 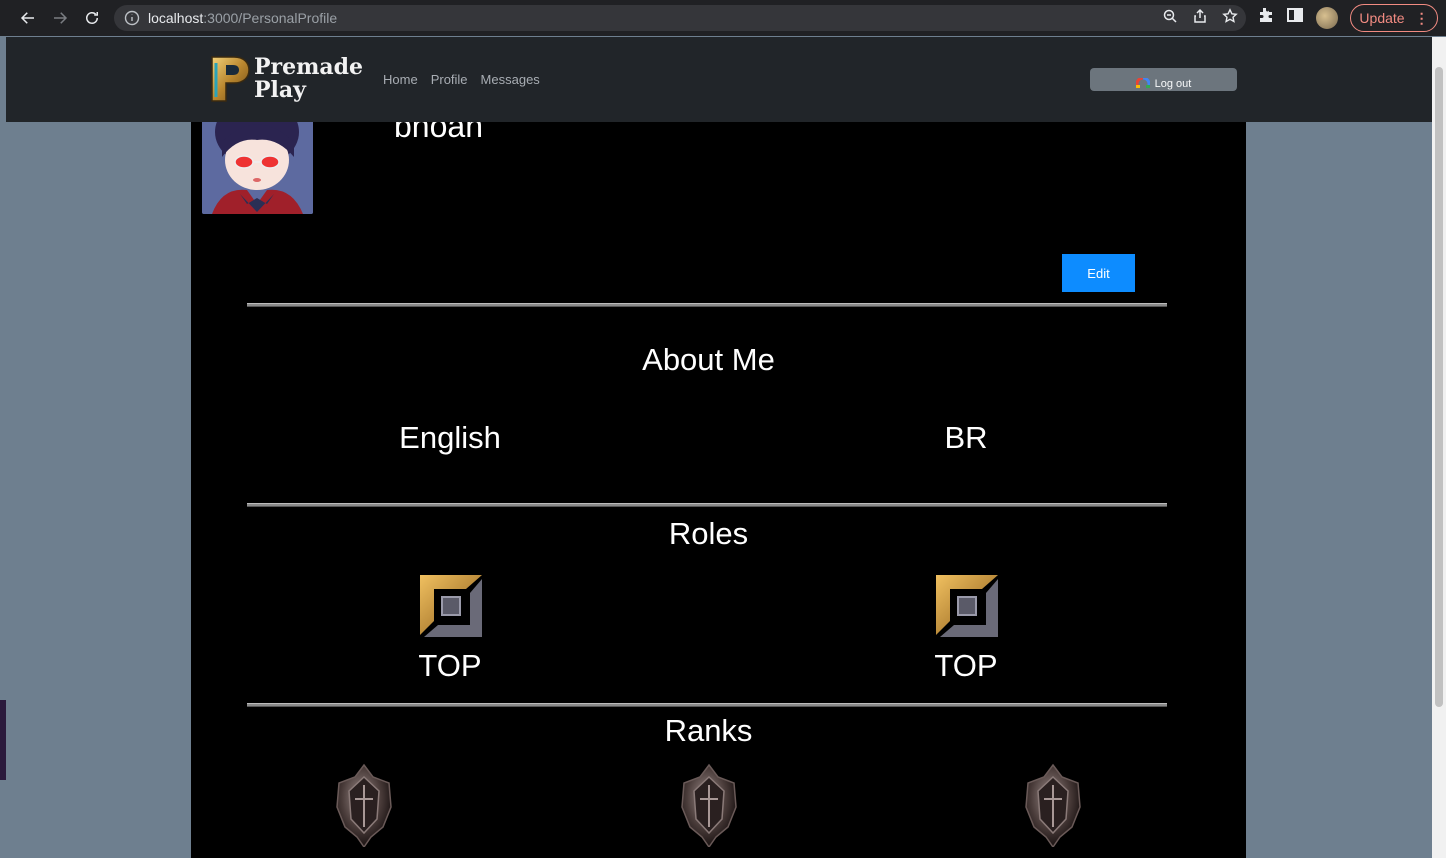 I want to click on premade-play-logo: Premade Play, so click(x=284, y=79).